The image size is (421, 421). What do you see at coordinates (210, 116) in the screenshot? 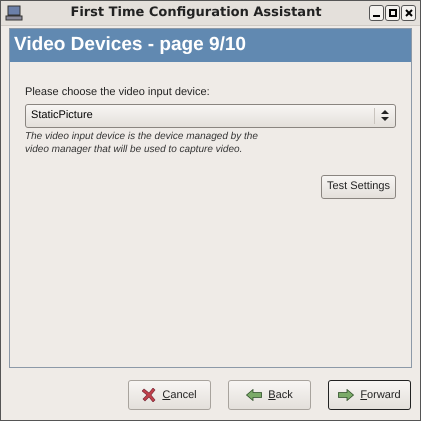
I see `device-dropdown: StaticPicture` at bounding box center [210, 116].